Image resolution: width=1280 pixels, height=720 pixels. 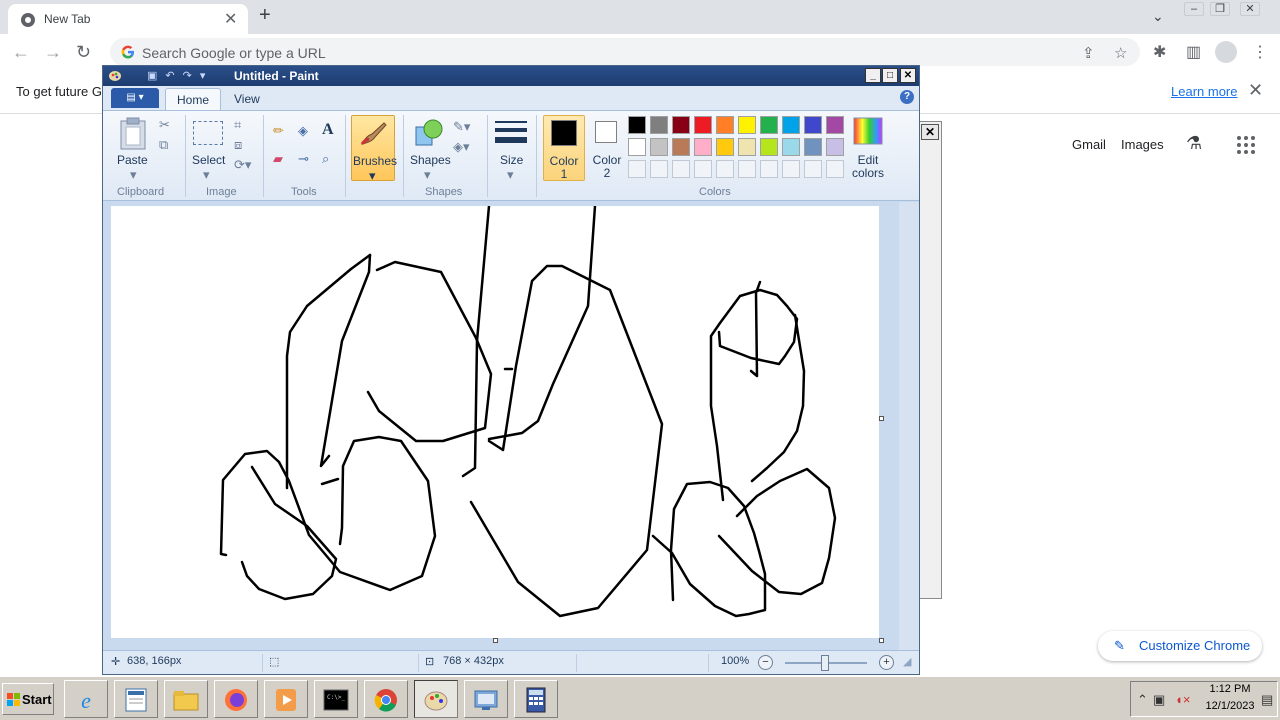 What do you see at coordinates (511, 160) in the screenshot?
I see `size-button: Size` at bounding box center [511, 160].